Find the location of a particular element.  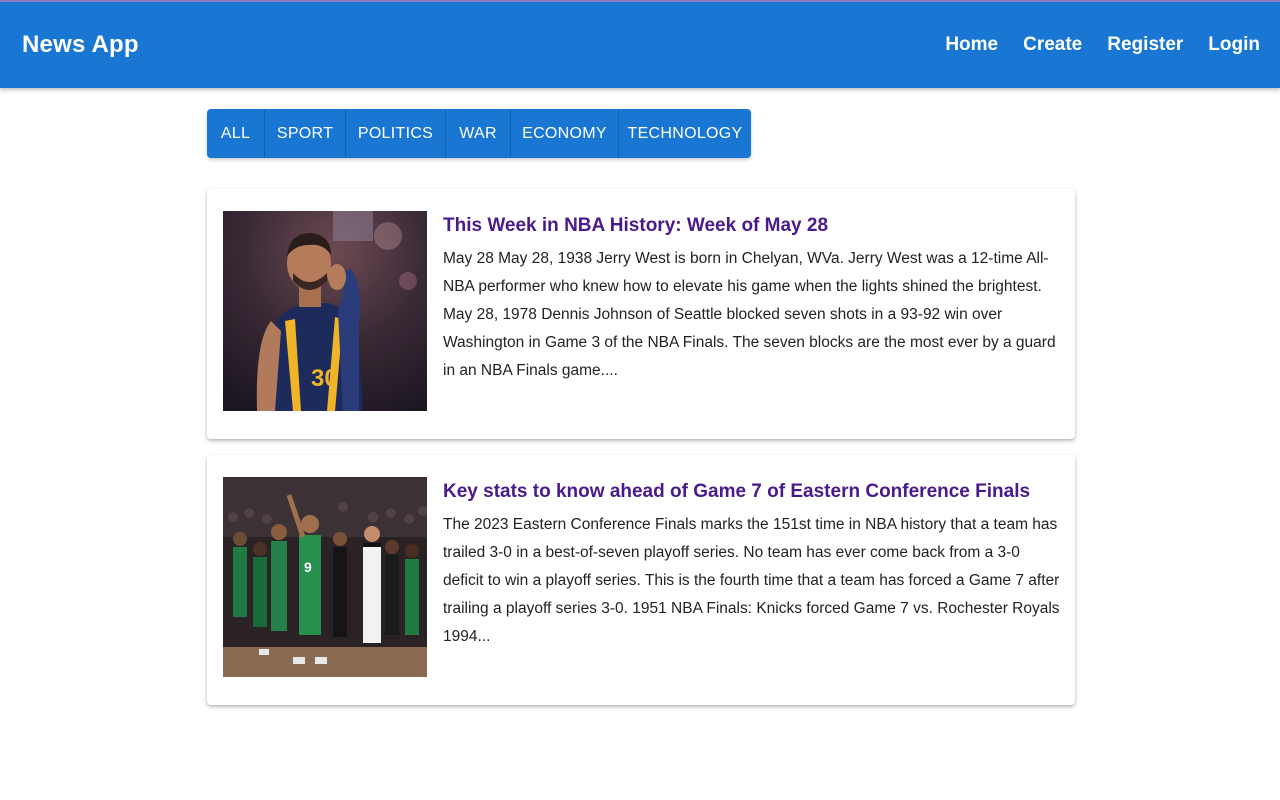

category-technology-button: TECHNOLOGY is located at coordinates (685, 133).